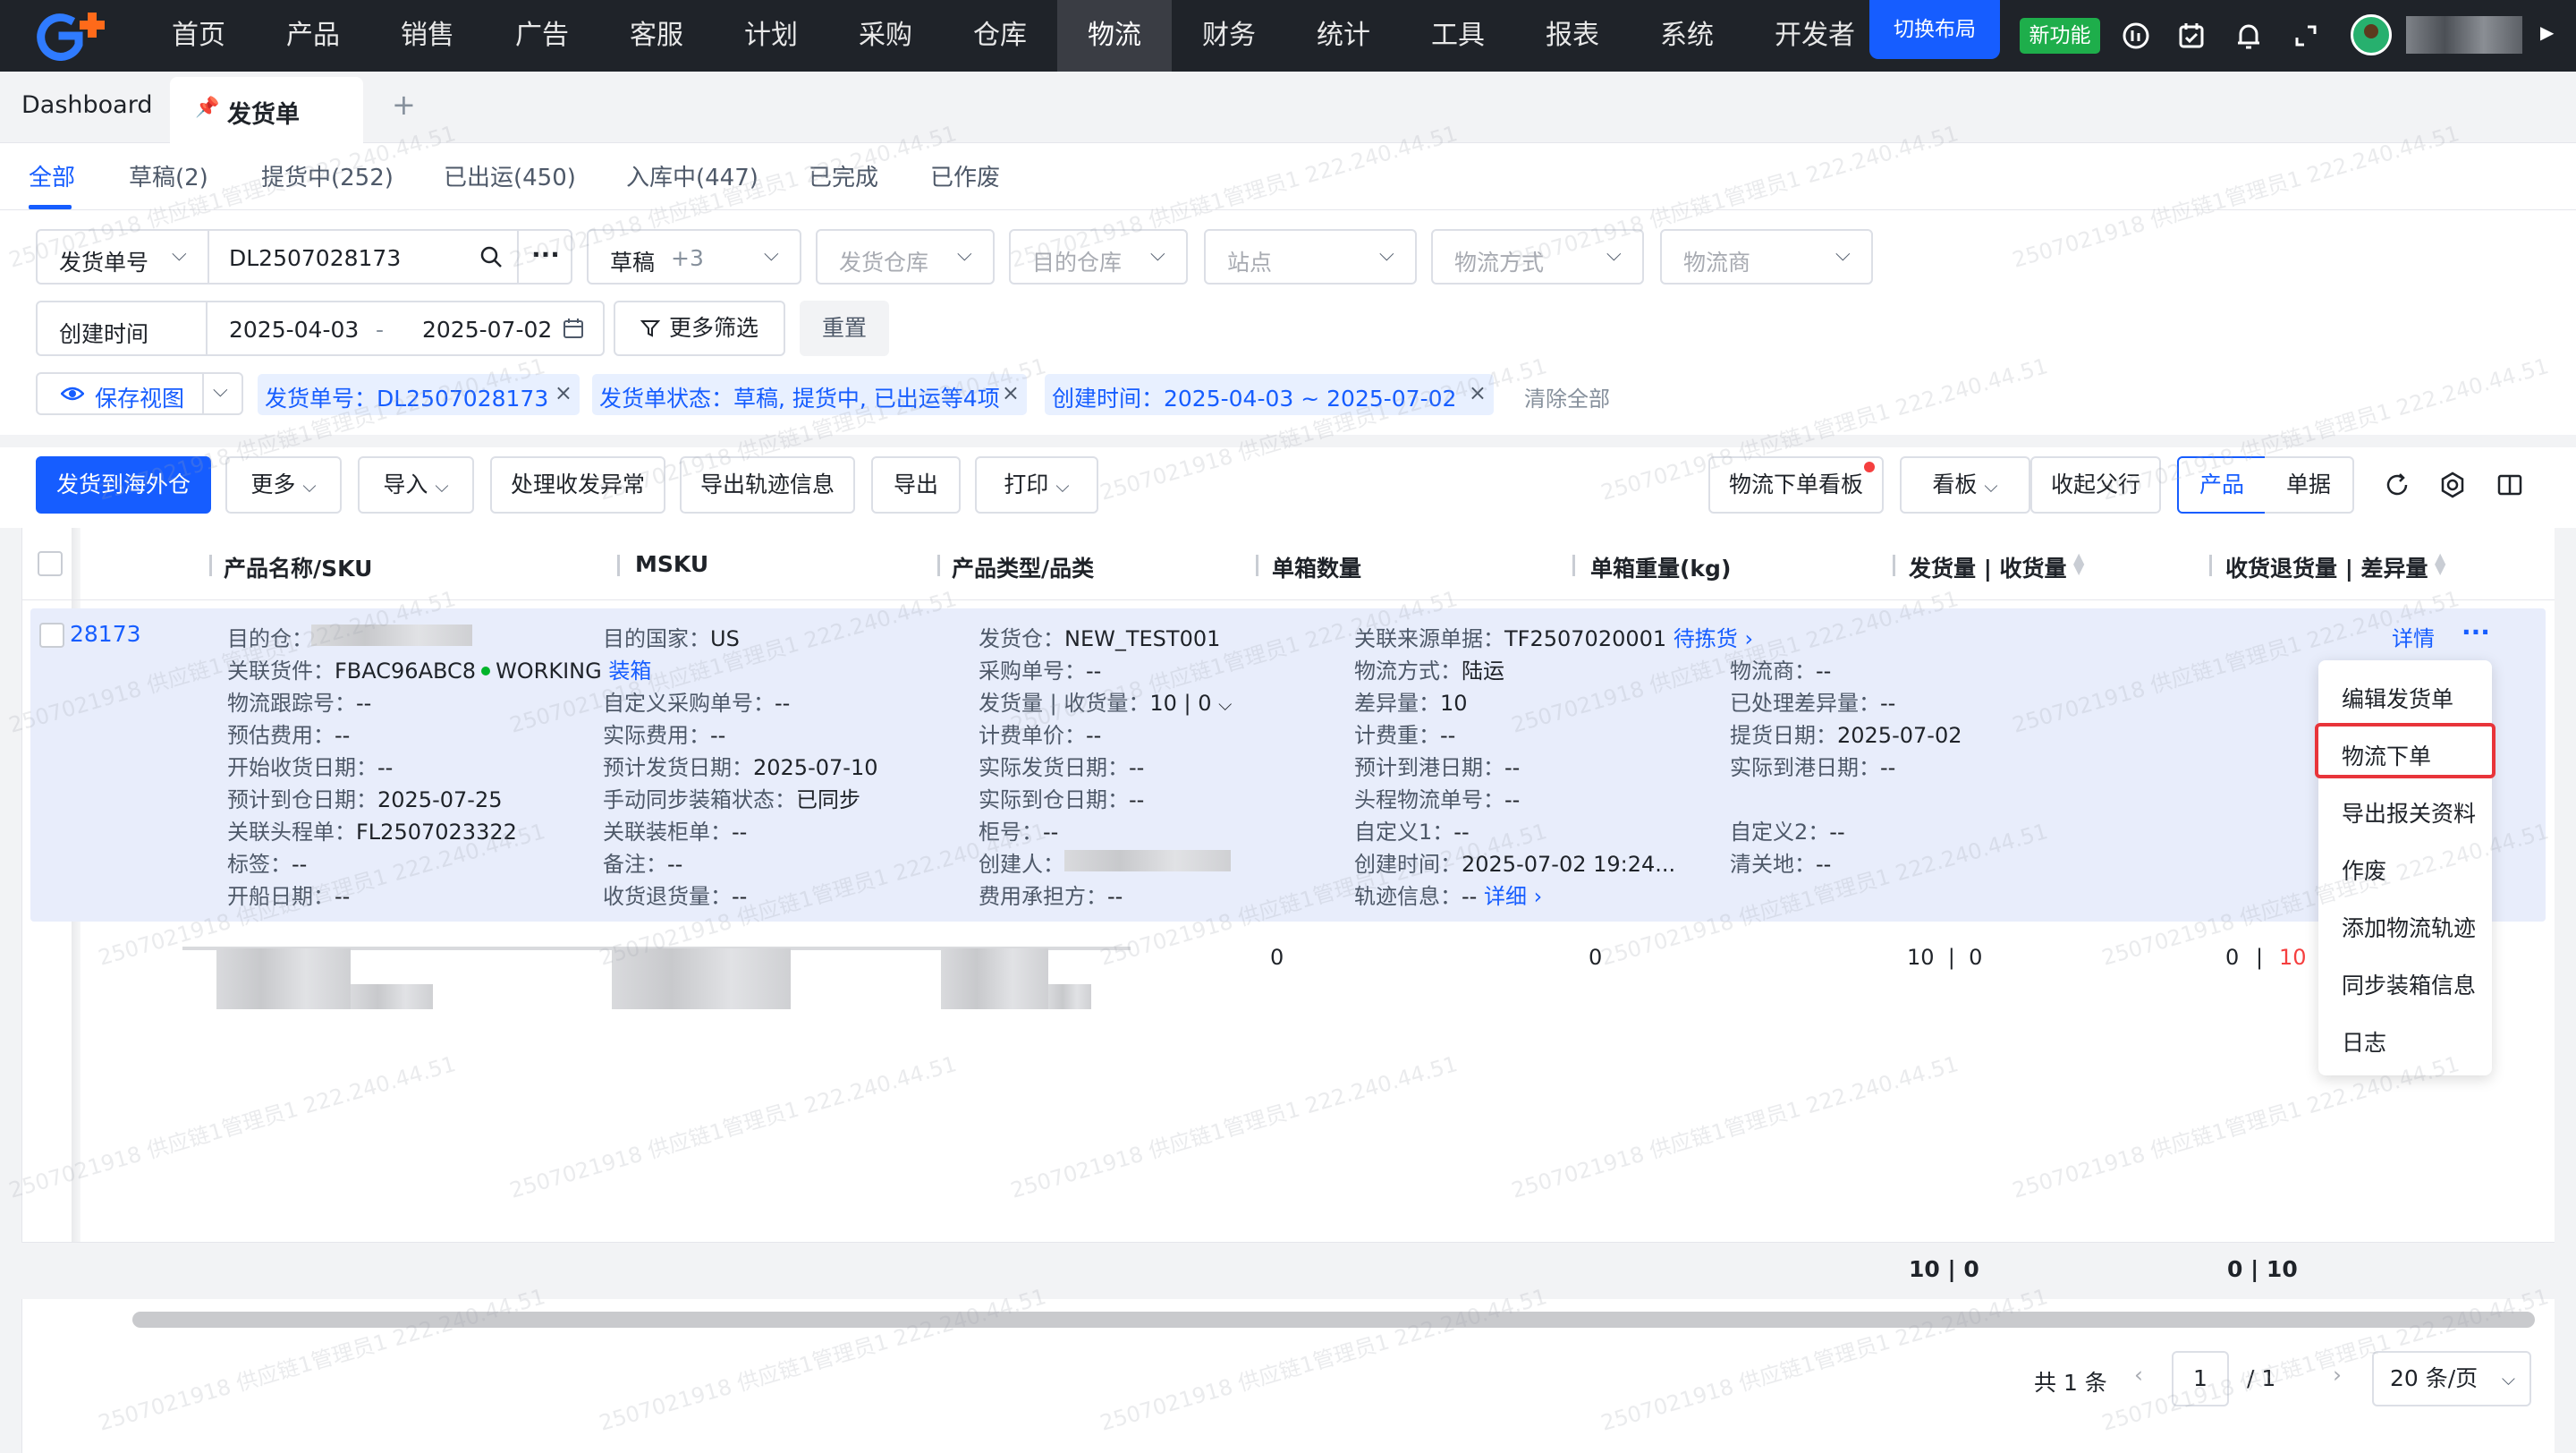  Describe the element at coordinates (1036, 485) in the screenshot. I see `print-button: 打印 ⌵` at that location.